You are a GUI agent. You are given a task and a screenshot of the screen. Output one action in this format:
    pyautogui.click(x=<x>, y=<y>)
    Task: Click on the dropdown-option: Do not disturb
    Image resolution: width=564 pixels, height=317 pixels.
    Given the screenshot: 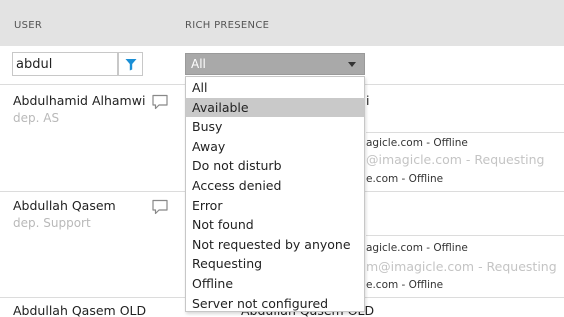 What is the action you would take?
    pyautogui.click(x=275, y=166)
    